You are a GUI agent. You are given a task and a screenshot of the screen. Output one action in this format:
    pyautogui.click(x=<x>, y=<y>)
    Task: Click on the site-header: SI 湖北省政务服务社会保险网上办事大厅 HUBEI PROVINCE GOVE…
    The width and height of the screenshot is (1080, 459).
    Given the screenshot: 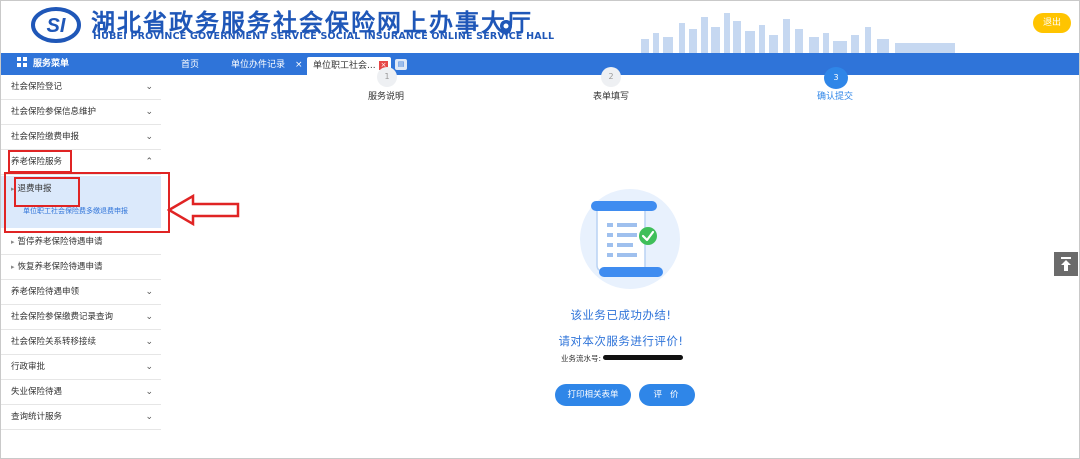 What is the action you would take?
    pyautogui.click(x=540, y=27)
    